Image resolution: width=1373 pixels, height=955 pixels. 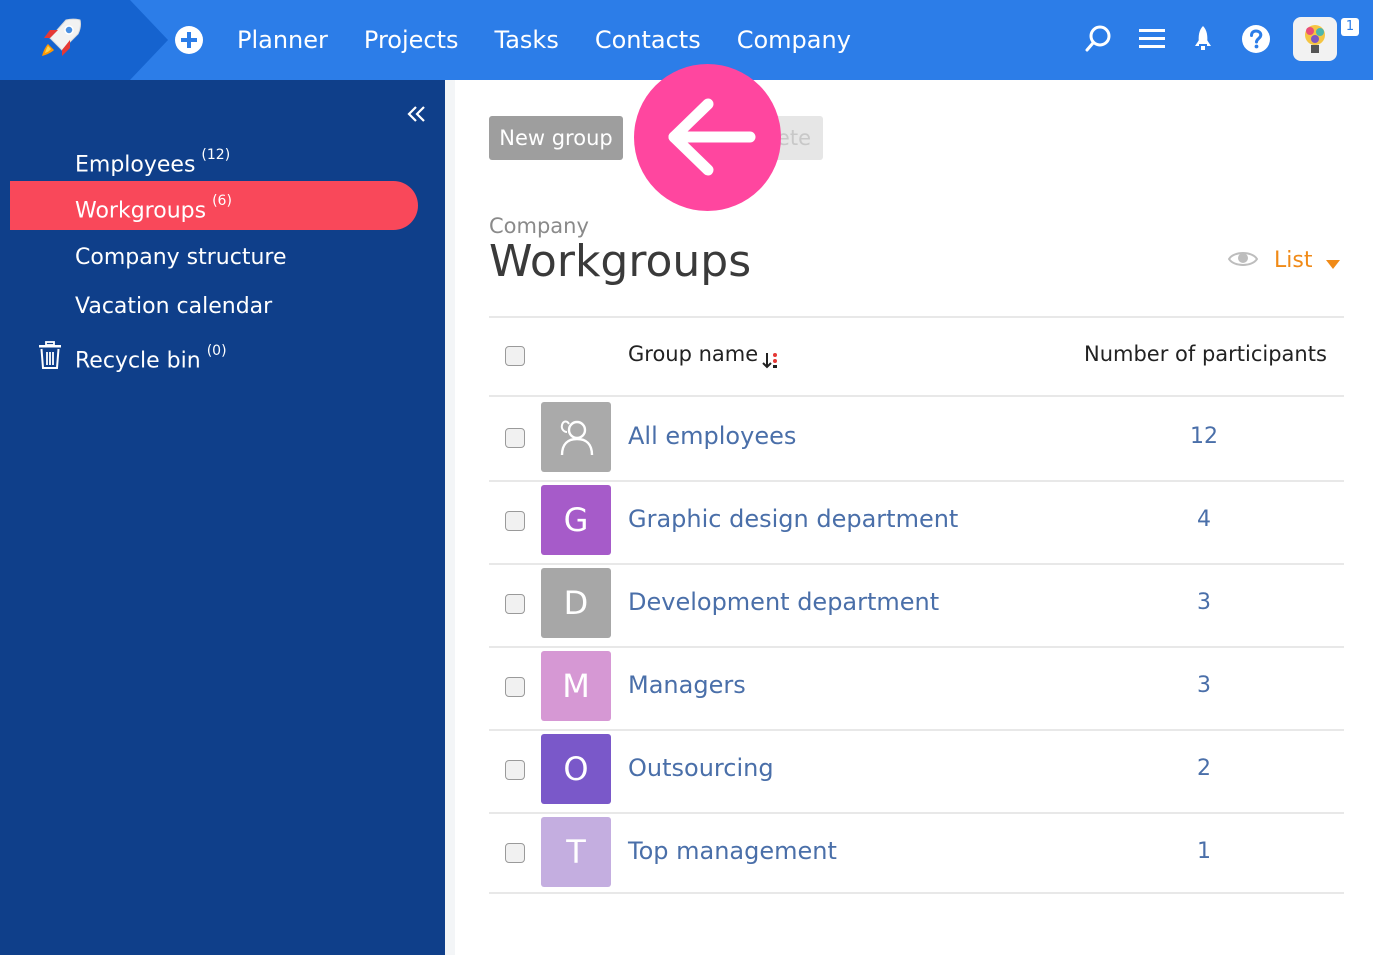 I want to click on eye-icon, so click(x=1243, y=259).